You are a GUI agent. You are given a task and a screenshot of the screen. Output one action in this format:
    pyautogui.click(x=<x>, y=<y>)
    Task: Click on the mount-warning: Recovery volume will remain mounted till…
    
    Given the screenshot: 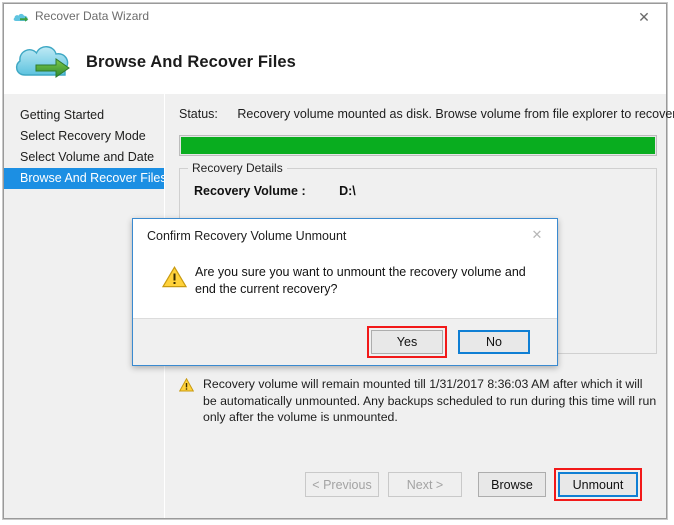 What is the action you would take?
    pyautogui.click(x=418, y=401)
    